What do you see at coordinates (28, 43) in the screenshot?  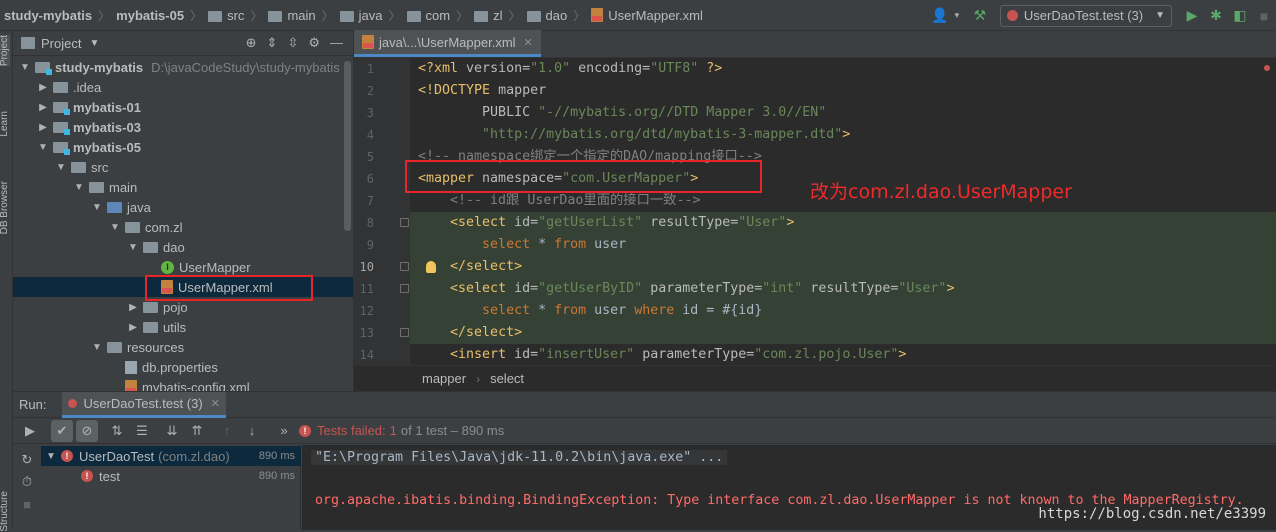 I see `project-view-icon` at bounding box center [28, 43].